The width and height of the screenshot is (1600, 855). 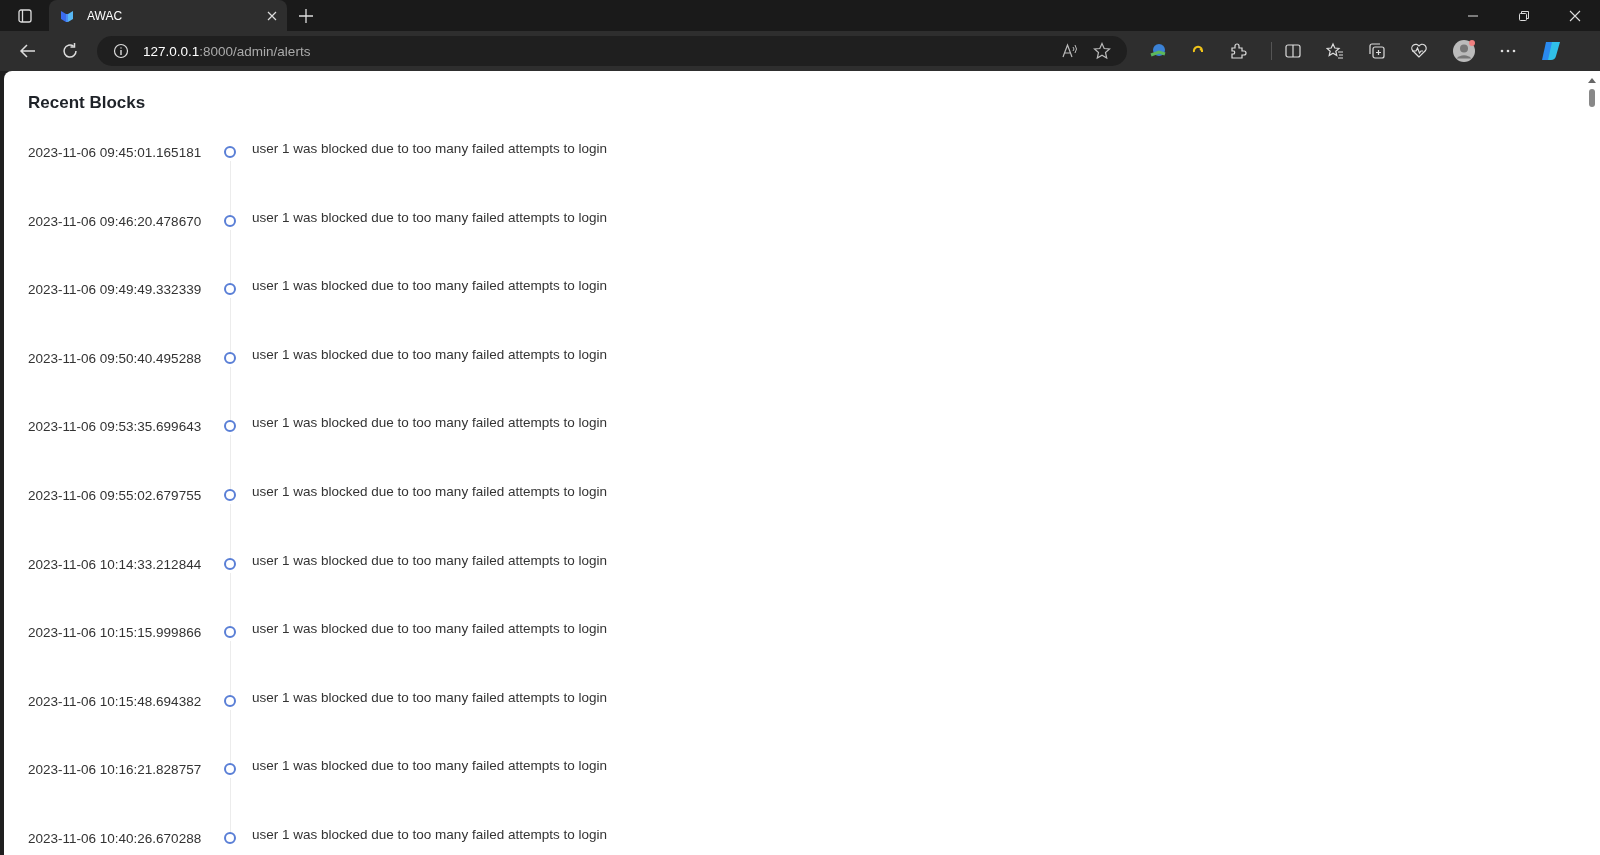 I want to click on timestamp: 2023-11-06 10:15:48.694382, so click(x=115, y=701).